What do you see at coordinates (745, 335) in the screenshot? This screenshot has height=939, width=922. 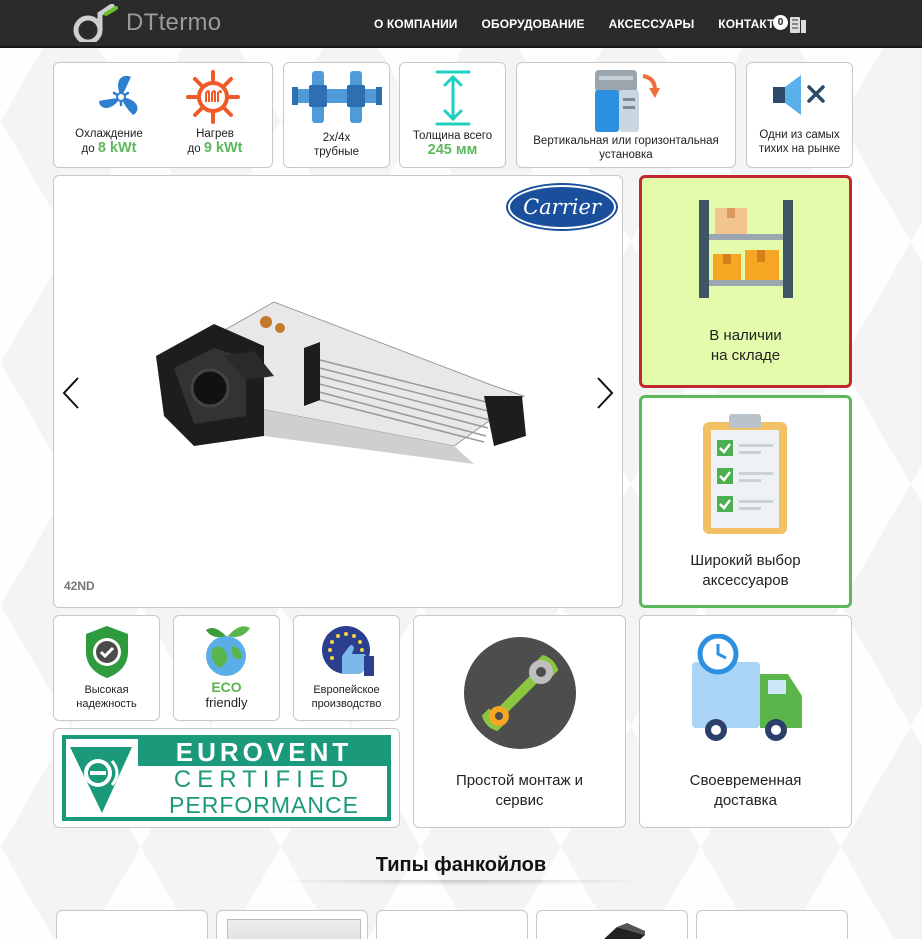 I see `stock-line1: В наличии` at bounding box center [745, 335].